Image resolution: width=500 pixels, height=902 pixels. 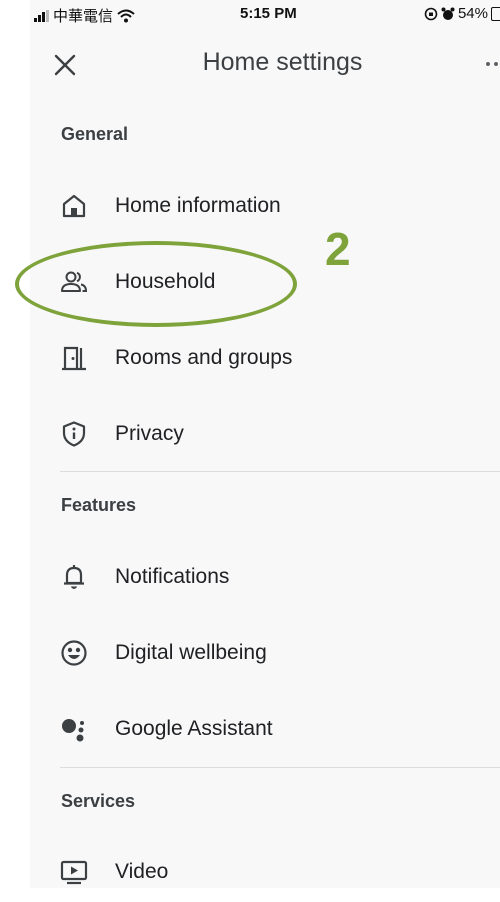 What do you see at coordinates (74, 653) in the screenshot?
I see `wellbeing-icon` at bounding box center [74, 653].